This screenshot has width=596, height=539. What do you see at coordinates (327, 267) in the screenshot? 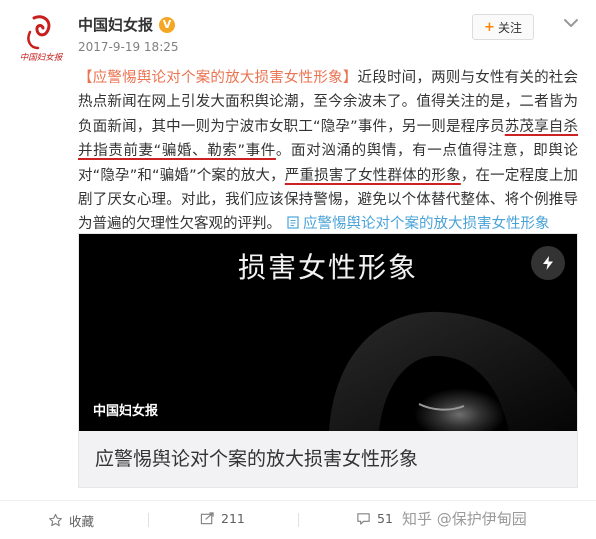
I see `cover-image-title: 损害女性形象` at bounding box center [327, 267].